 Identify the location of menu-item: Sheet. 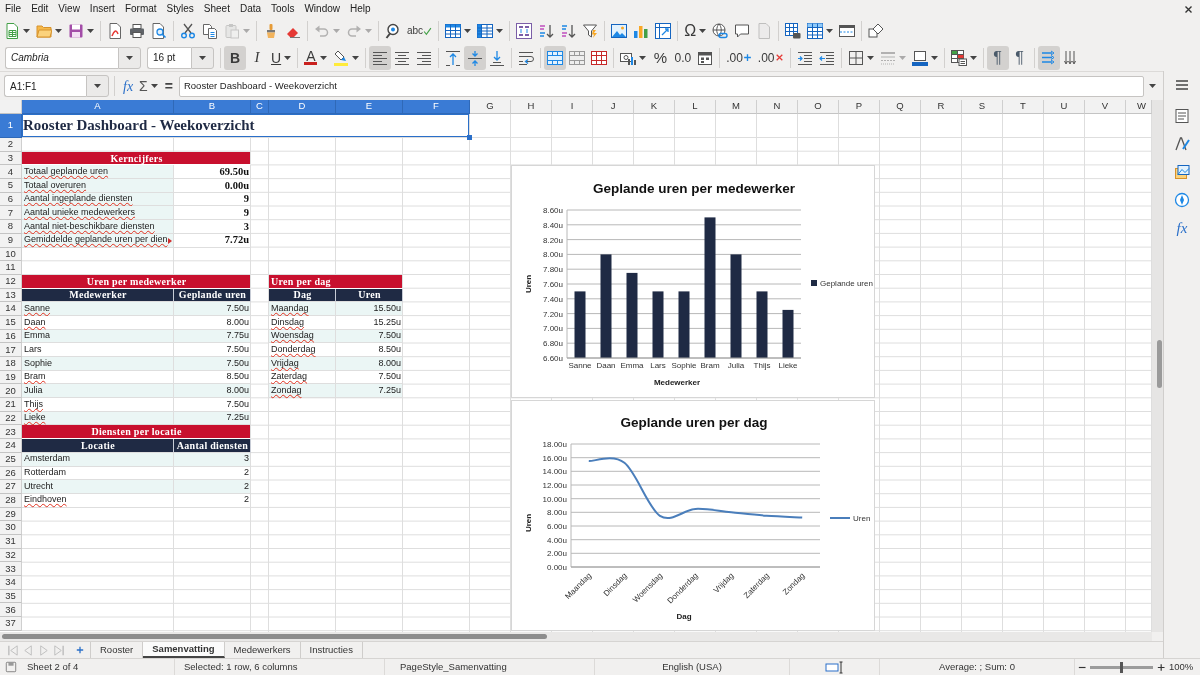
(216, 9).